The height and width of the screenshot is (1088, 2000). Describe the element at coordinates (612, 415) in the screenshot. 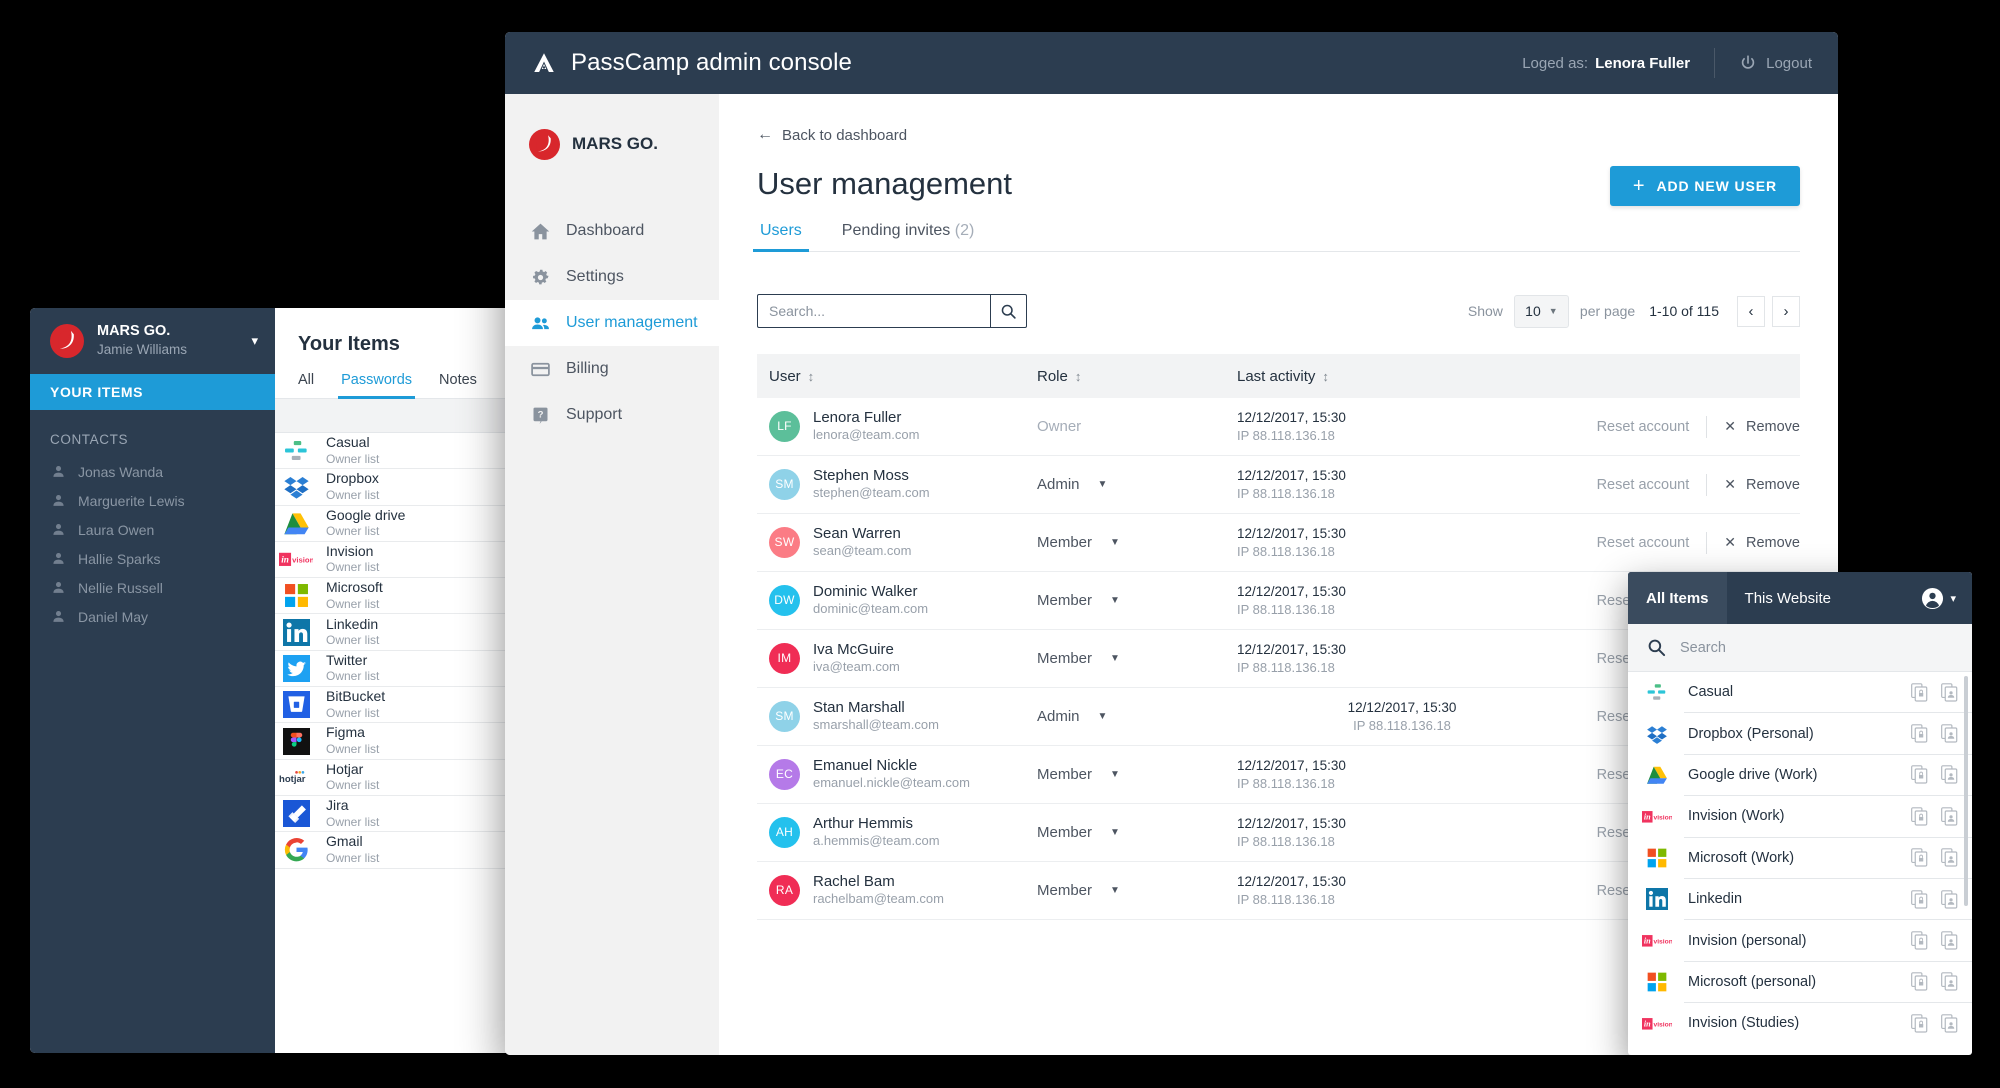

I see `sidebar-item-support: ? Support` at that location.